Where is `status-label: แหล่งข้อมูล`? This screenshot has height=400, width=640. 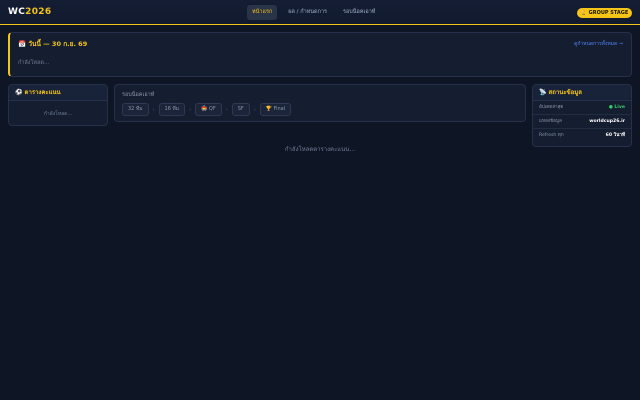
status-label: แหล่งข้อมูล is located at coordinates (550, 121).